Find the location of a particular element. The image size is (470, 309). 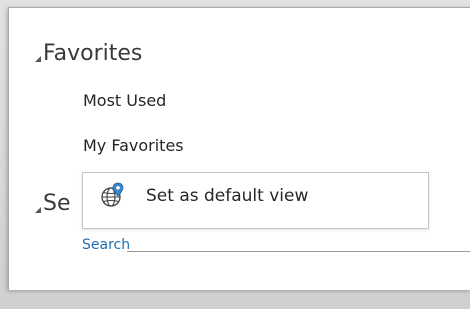

search-divider is located at coordinates (298, 251).